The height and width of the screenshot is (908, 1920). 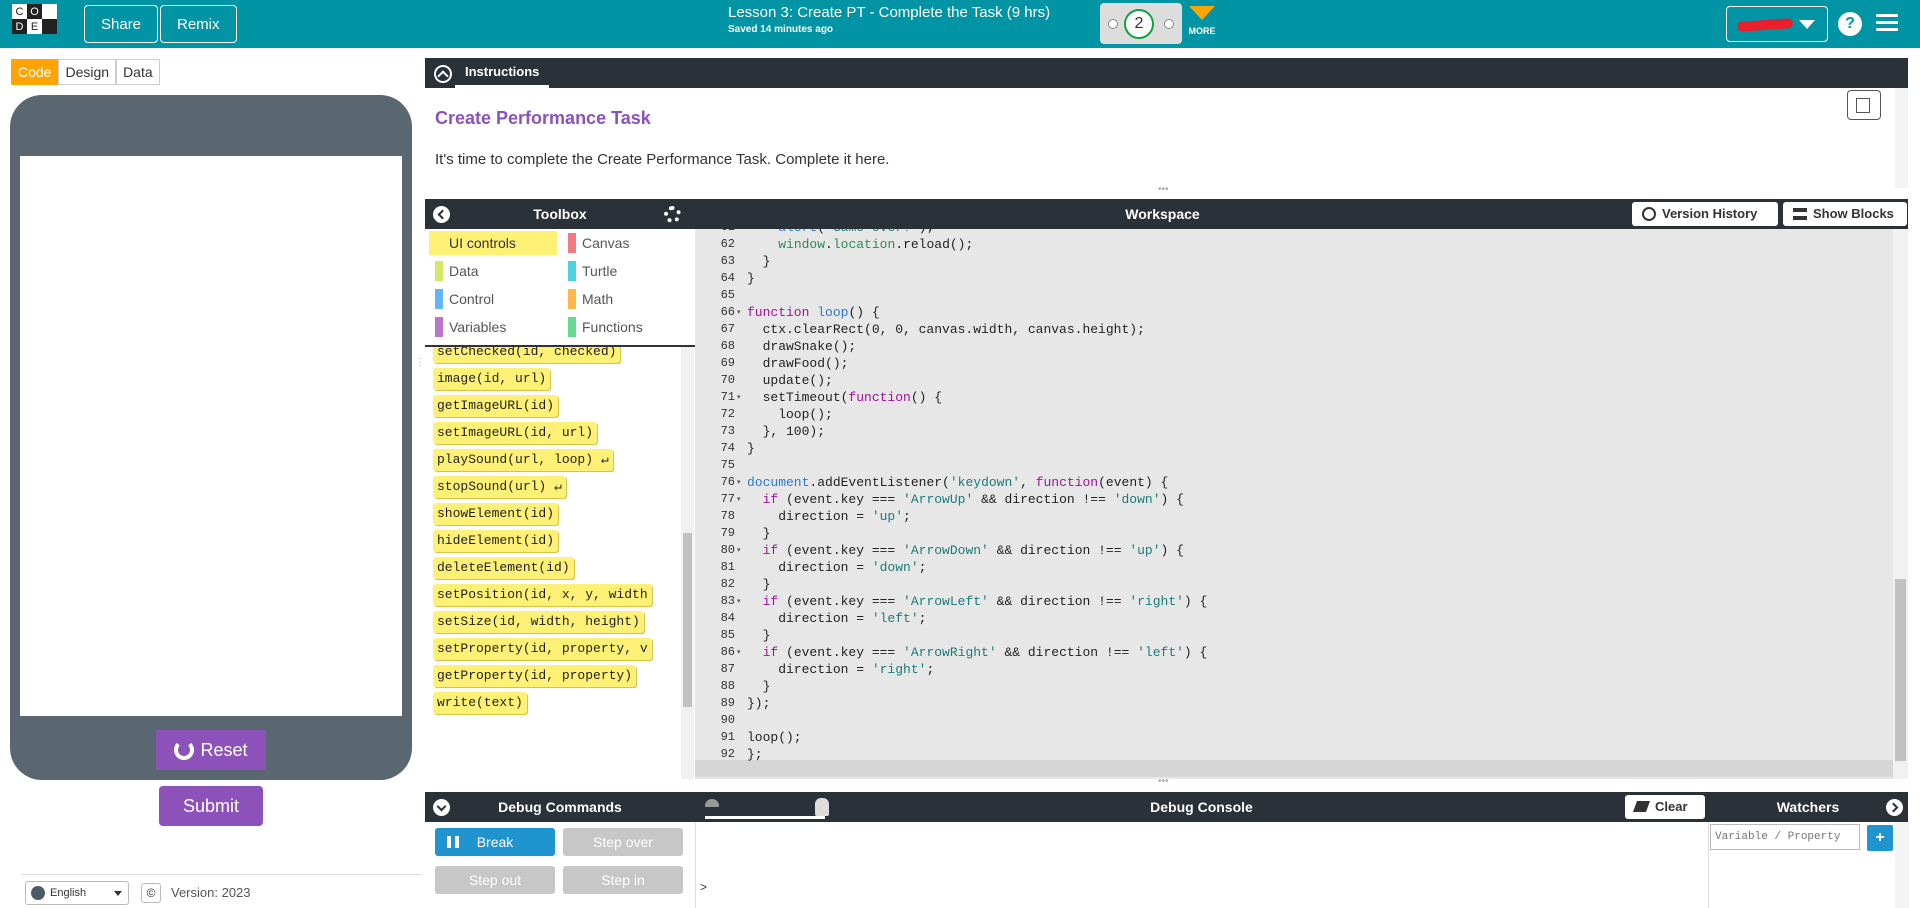 What do you see at coordinates (211, 806) in the screenshot?
I see `submit-button: Submit` at bounding box center [211, 806].